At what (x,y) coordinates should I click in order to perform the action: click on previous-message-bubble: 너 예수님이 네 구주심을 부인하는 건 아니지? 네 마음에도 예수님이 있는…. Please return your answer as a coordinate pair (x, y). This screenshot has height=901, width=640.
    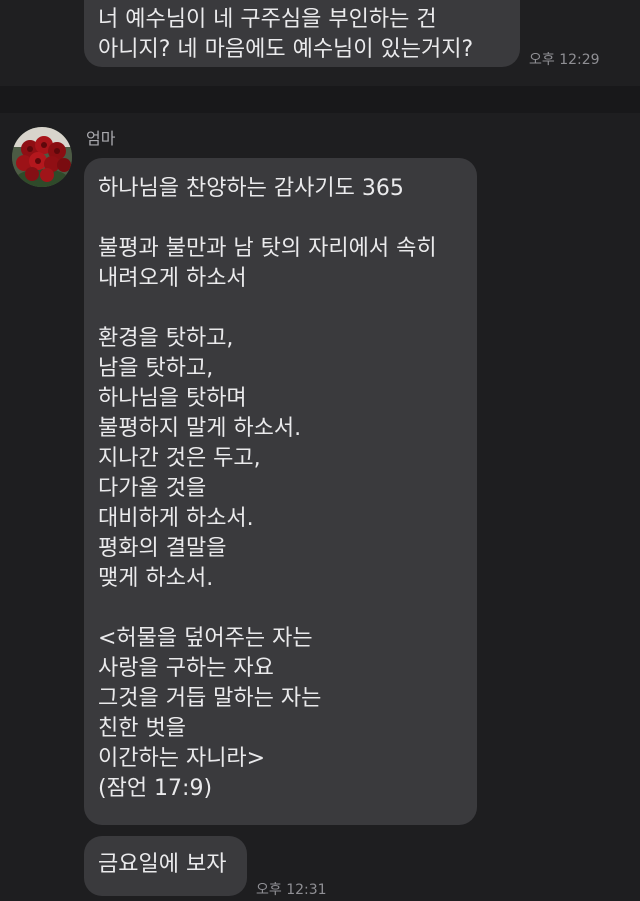
    Looking at the image, I should click on (302, 33).